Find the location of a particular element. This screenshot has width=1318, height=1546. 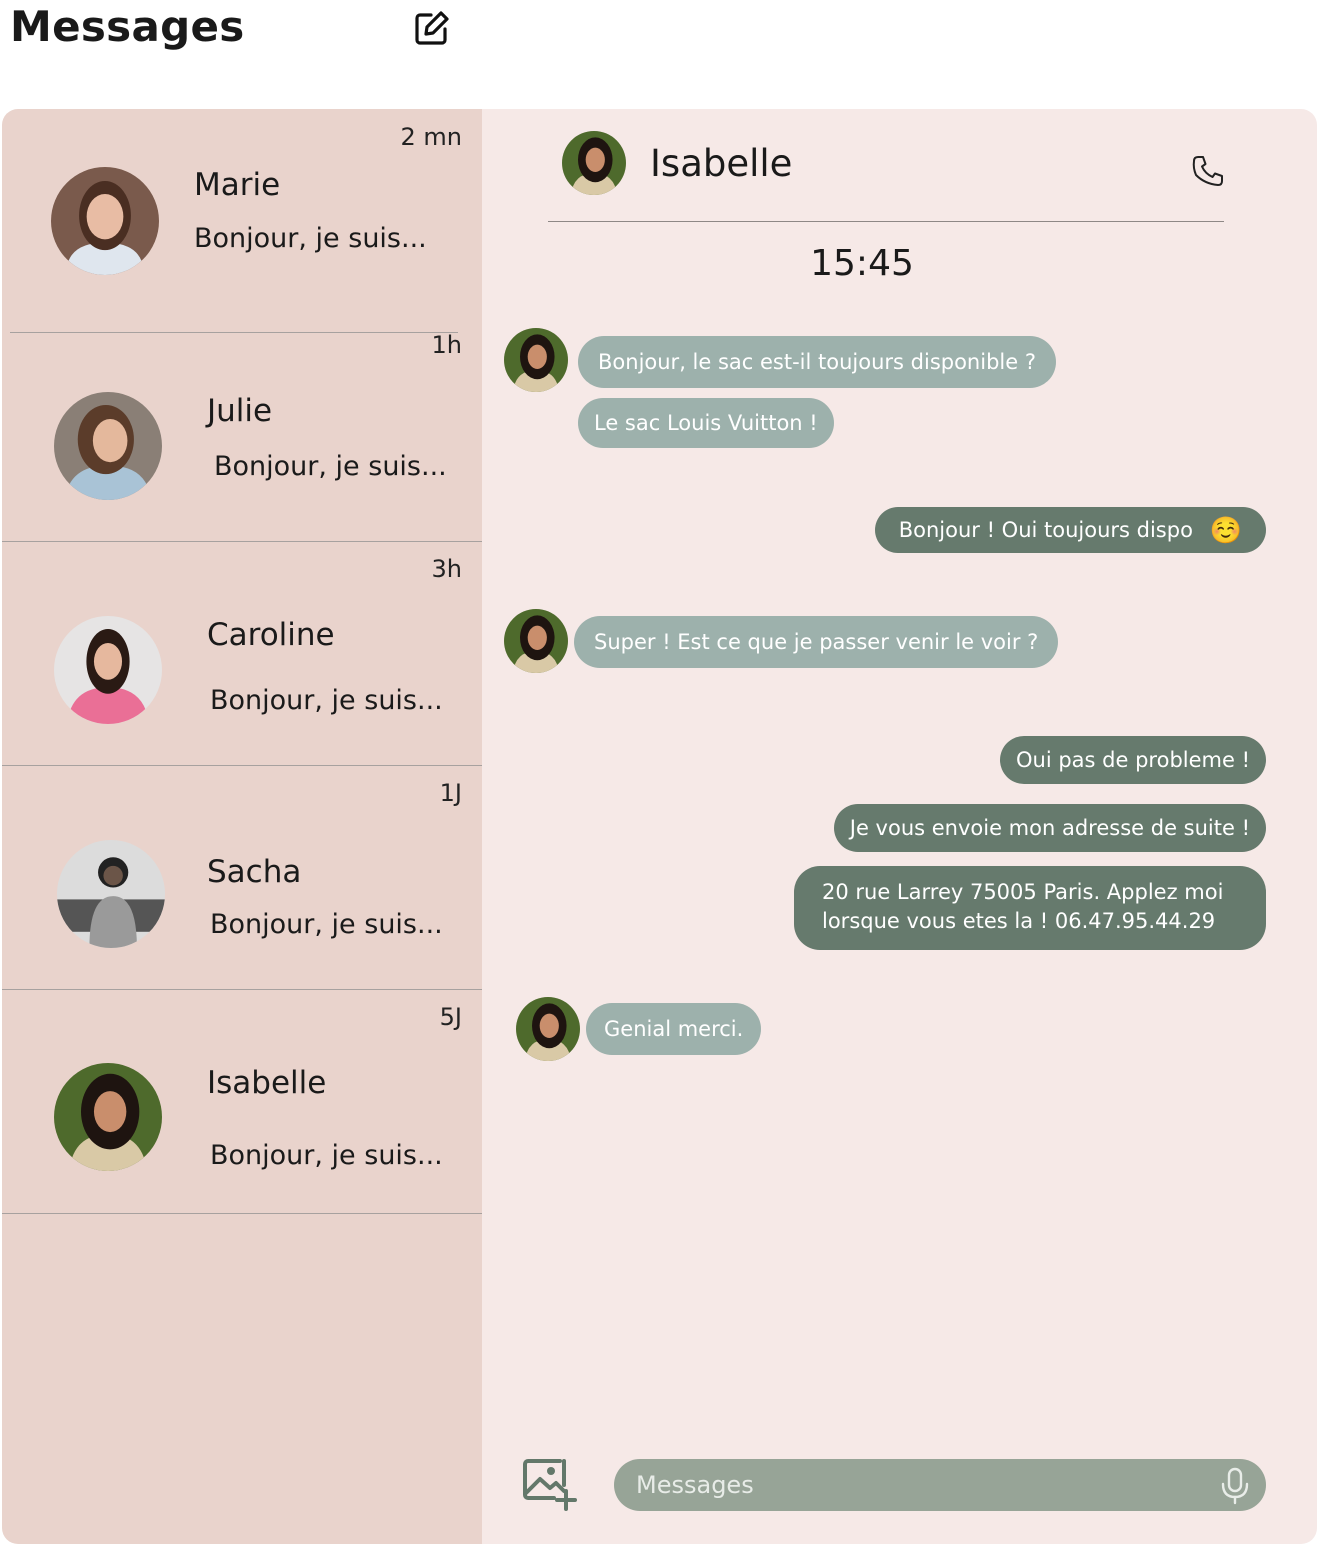

phone-icon is located at coordinates (1208, 171).